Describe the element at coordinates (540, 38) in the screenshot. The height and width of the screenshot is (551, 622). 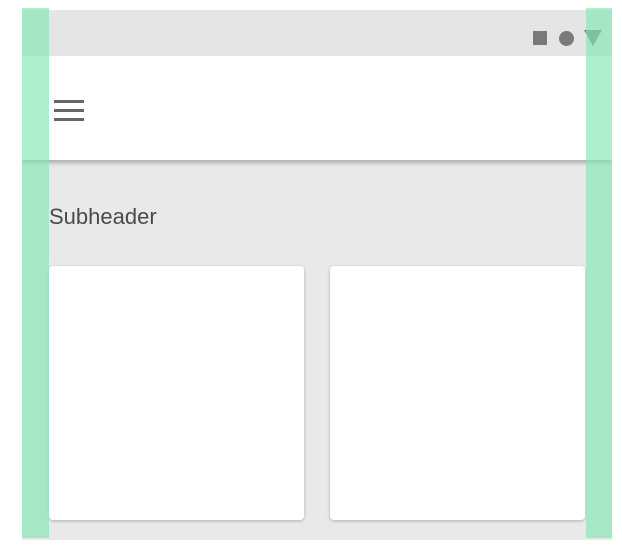
I see `stop-square-icon` at that location.